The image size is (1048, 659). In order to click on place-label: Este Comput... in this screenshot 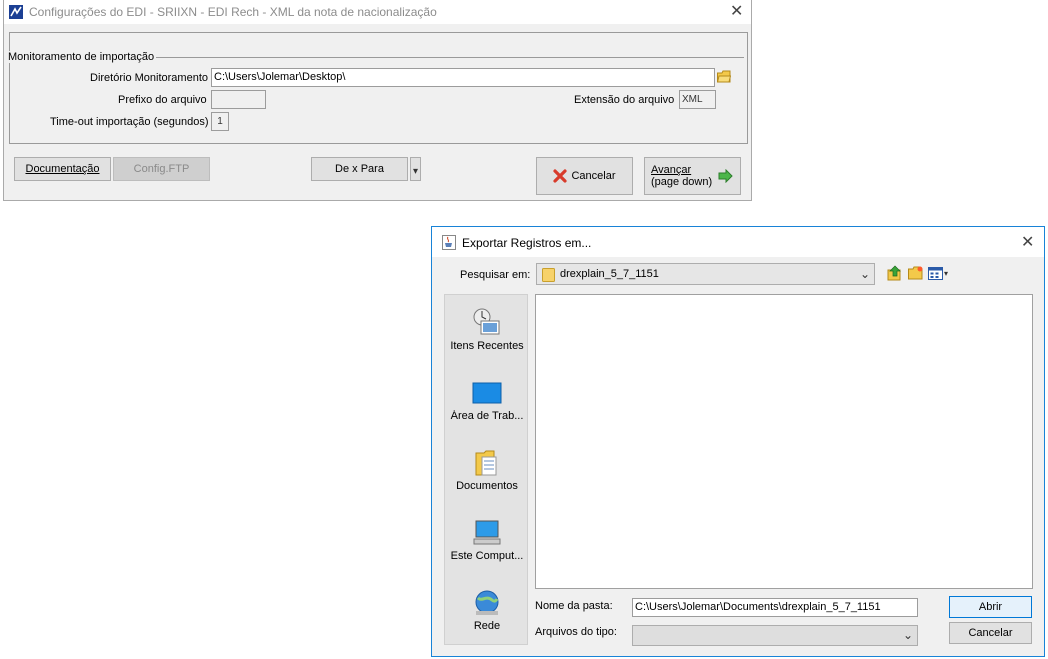, I will do `click(487, 556)`.